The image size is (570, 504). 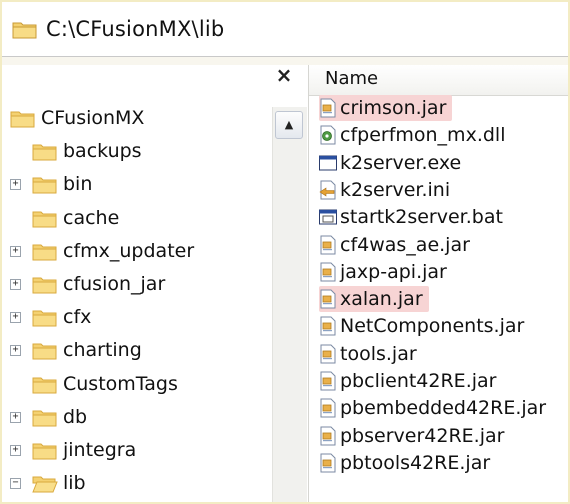 What do you see at coordinates (327, 190) in the screenshot?
I see `ini-icon` at bounding box center [327, 190].